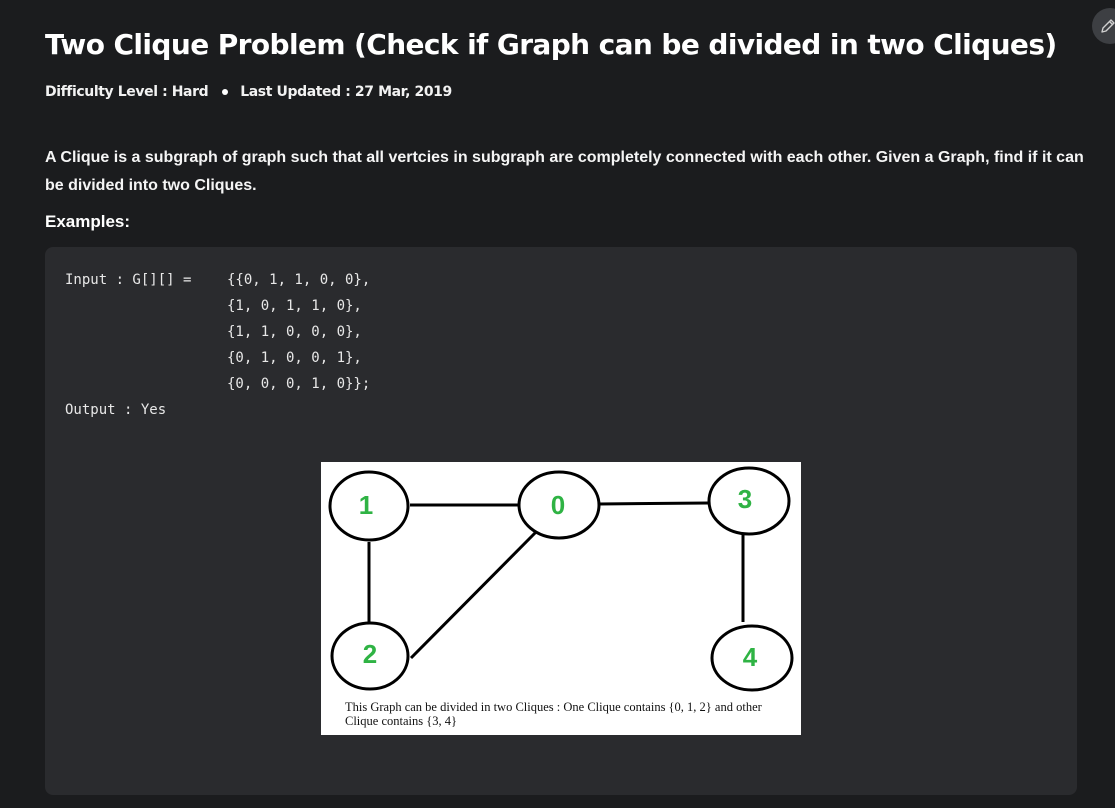 This screenshot has height=808, width=1115. What do you see at coordinates (116, 410) in the screenshot?
I see `output-line: Output : Yes` at bounding box center [116, 410].